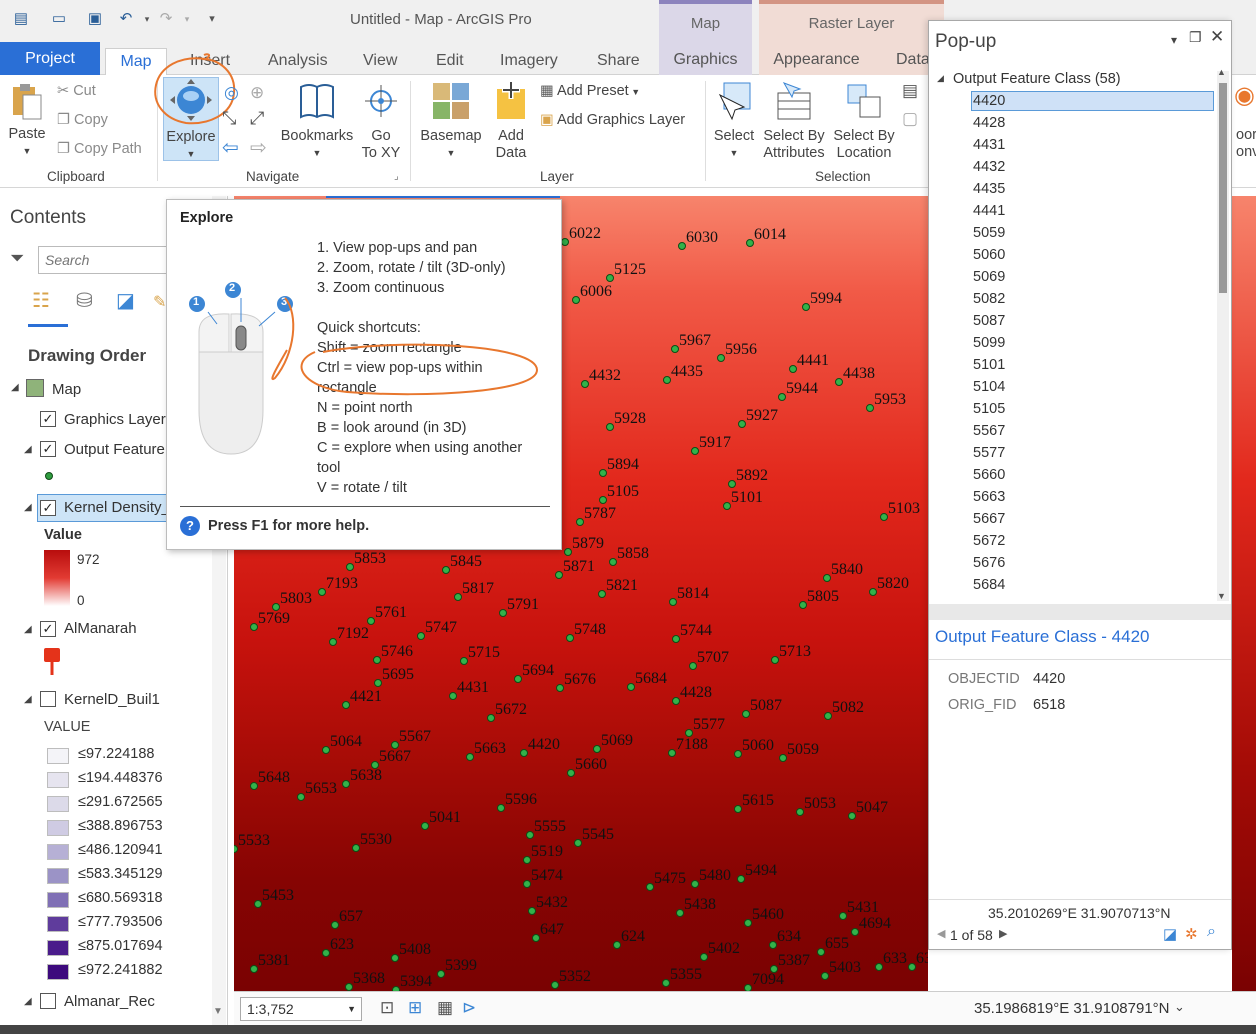 The height and width of the screenshot is (1034, 1256). What do you see at coordinates (596, 516) in the screenshot?
I see `map-point: 5787` at bounding box center [596, 516].